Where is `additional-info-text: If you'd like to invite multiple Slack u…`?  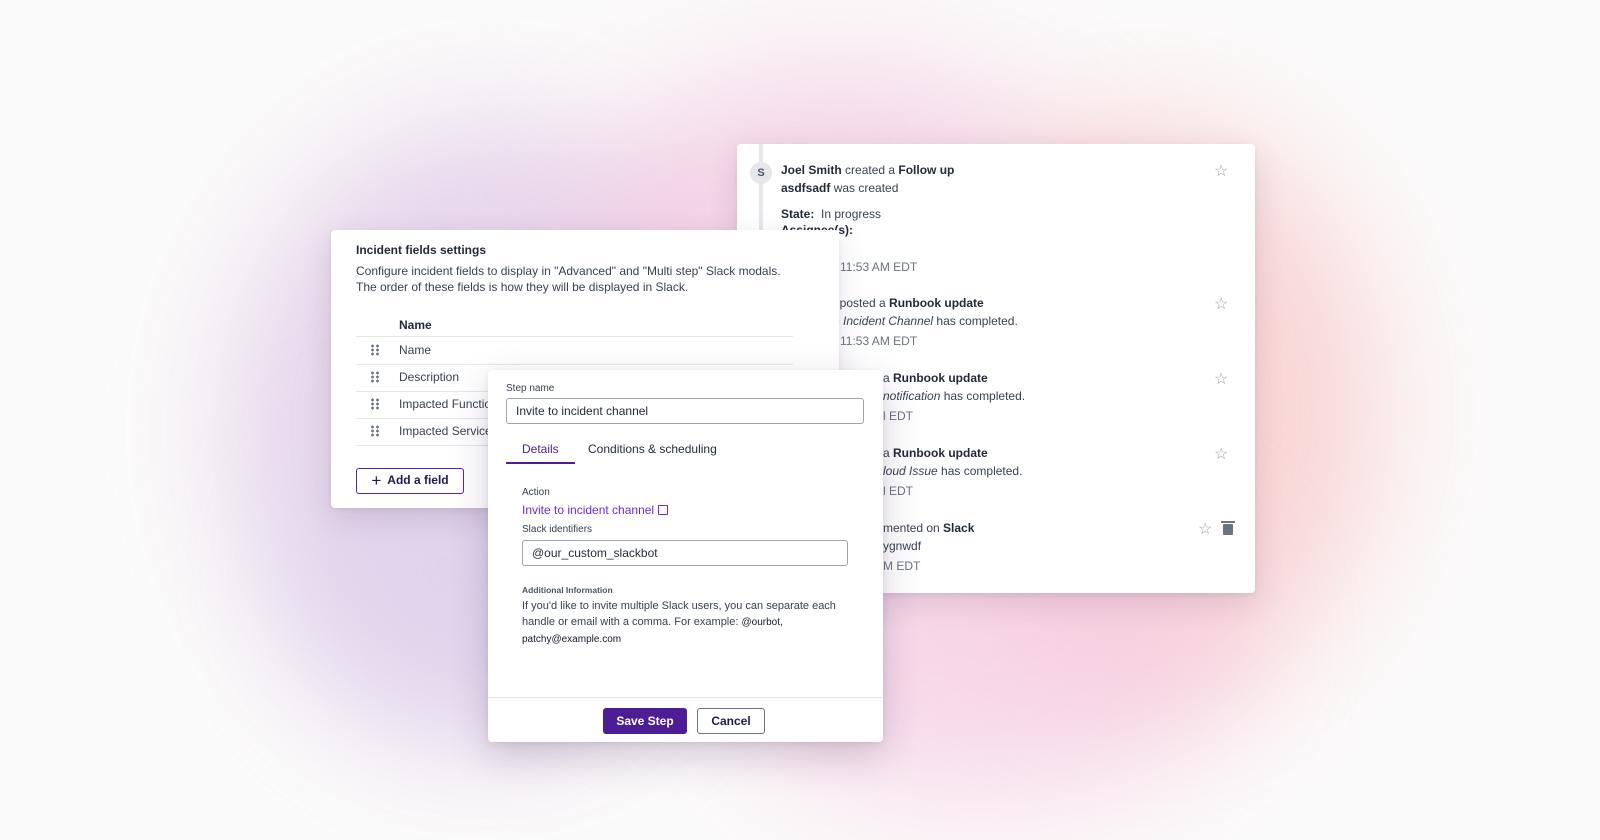
additional-info-text: If you'd like to invite multiple Slack u… is located at coordinates (679, 622).